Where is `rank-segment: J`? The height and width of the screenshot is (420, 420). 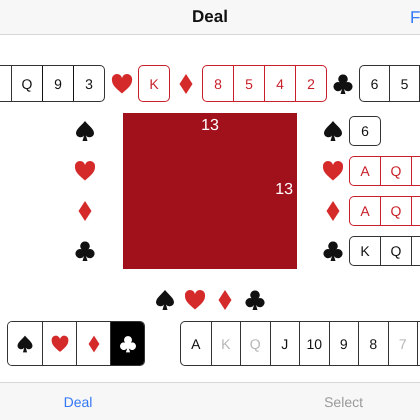
rank-segment: J is located at coordinates (284, 343).